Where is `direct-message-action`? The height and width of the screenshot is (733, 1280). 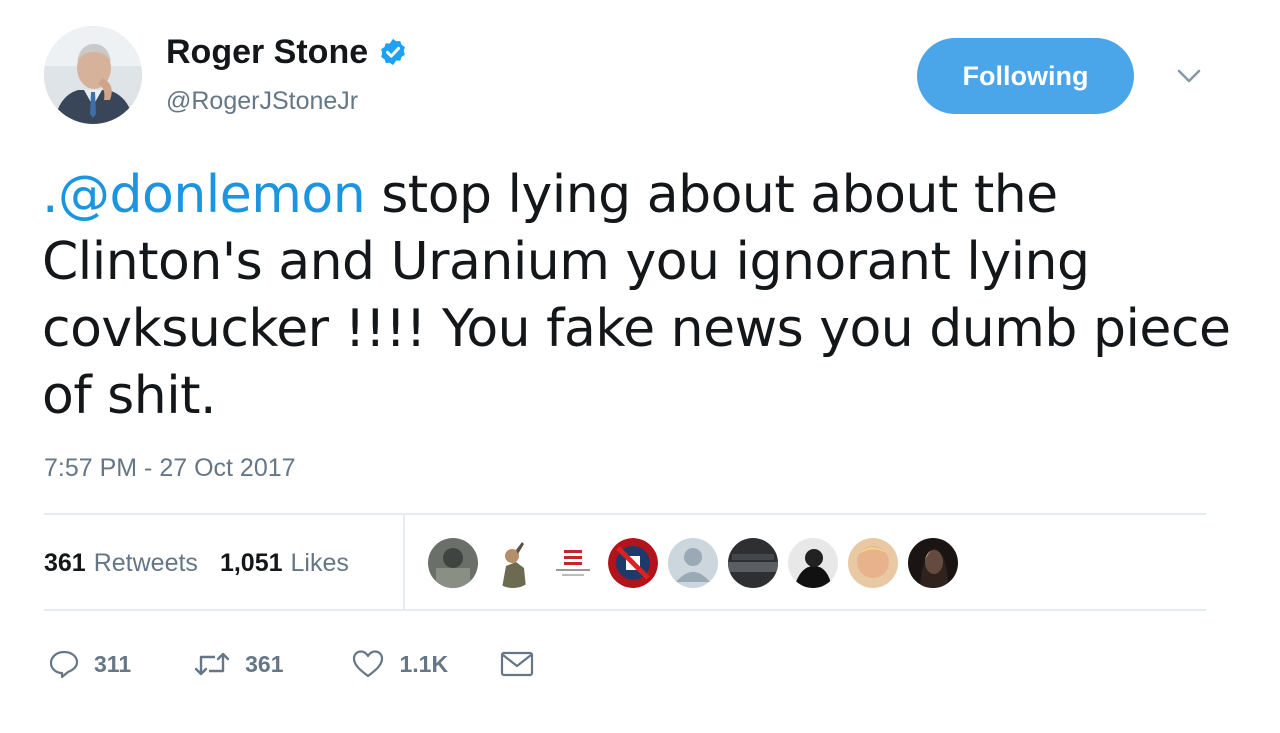
direct-message-action is located at coordinates (517, 664).